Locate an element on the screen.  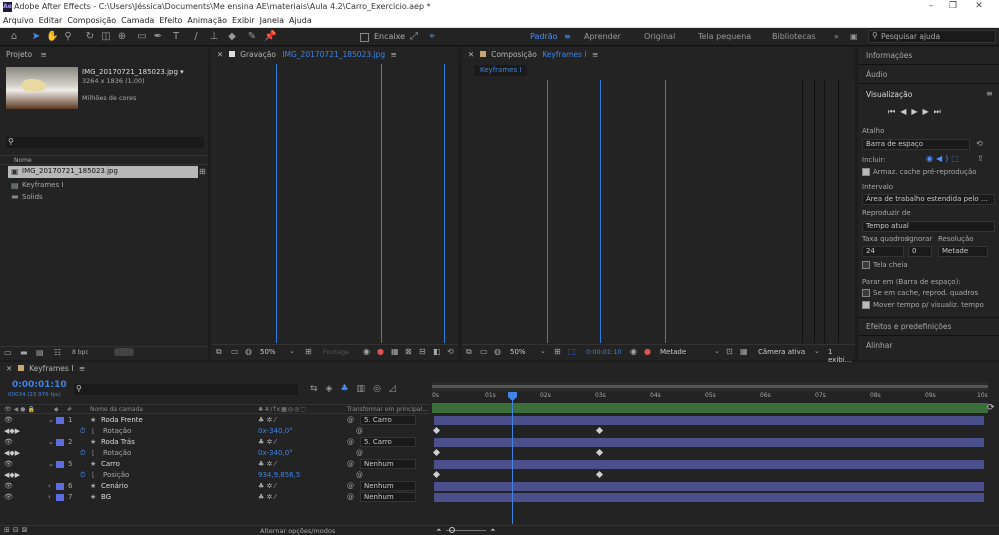
resolution-select: Metade is located at coordinates (963, 251).